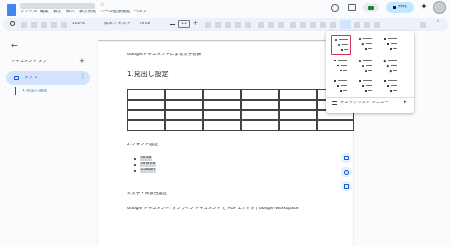  What do you see at coordinates (352, 7) in the screenshot?
I see `comment-icon` at bounding box center [352, 7].